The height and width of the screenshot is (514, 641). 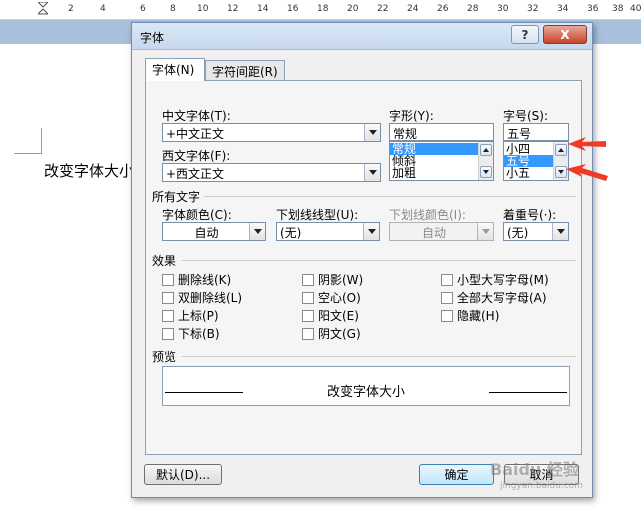 I want to click on indent-marker-icon, so click(x=43, y=9).